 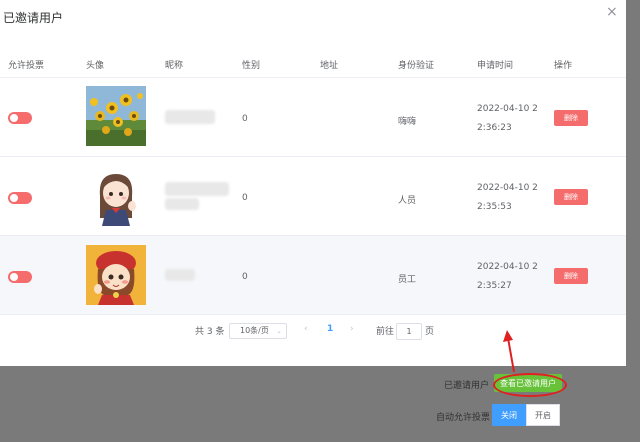 What do you see at coordinates (467, 386) in the screenshot?
I see `invited-users-label: 已邀请用户` at bounding box center [467, 386].